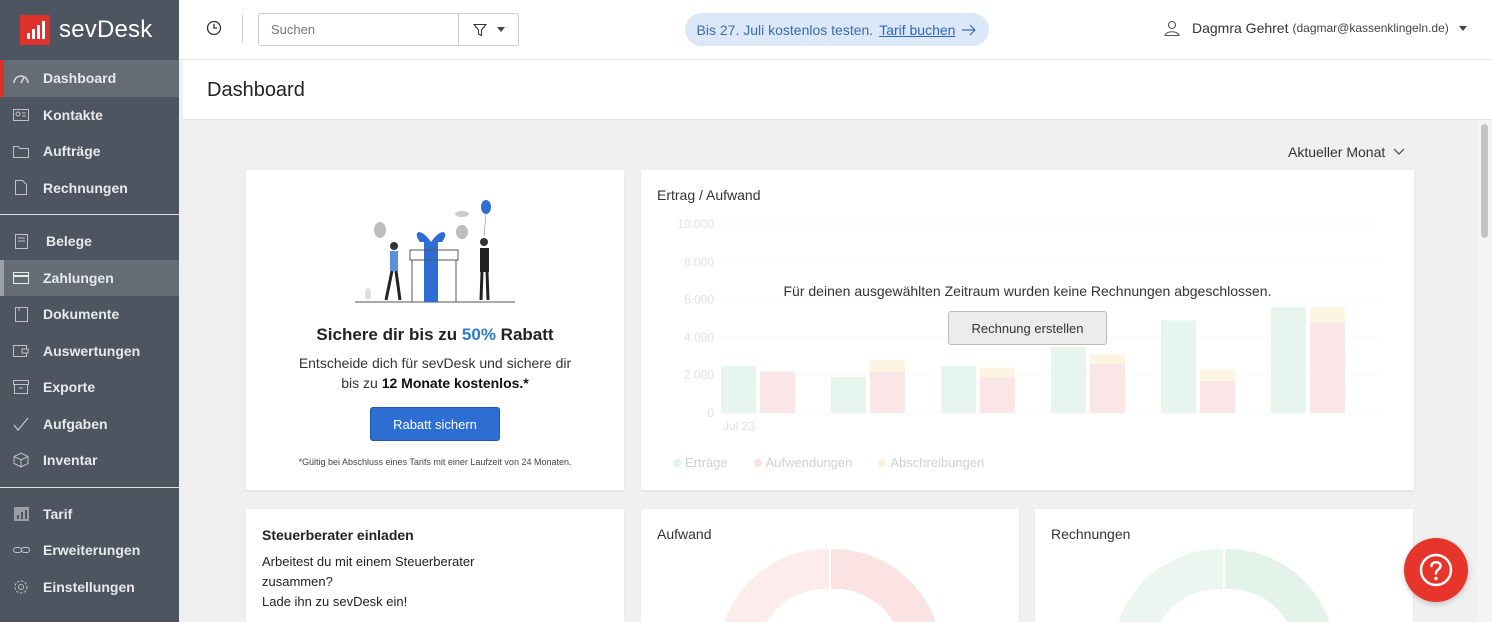  What do you see at coordinates (488, 29) in the screenshot?
I see `filter-button` at bounding box center [488, 29].